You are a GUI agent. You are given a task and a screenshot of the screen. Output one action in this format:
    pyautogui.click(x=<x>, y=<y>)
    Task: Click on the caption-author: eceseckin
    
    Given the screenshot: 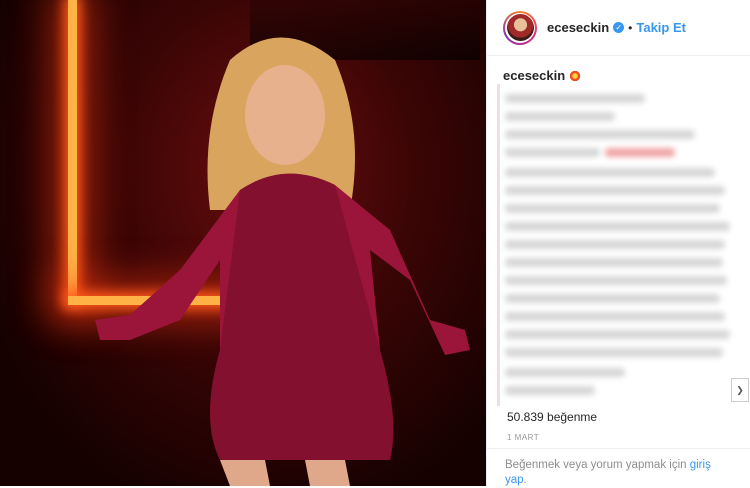 What is the action you would take?
    pyautogui.click(x=542, y=75)
    